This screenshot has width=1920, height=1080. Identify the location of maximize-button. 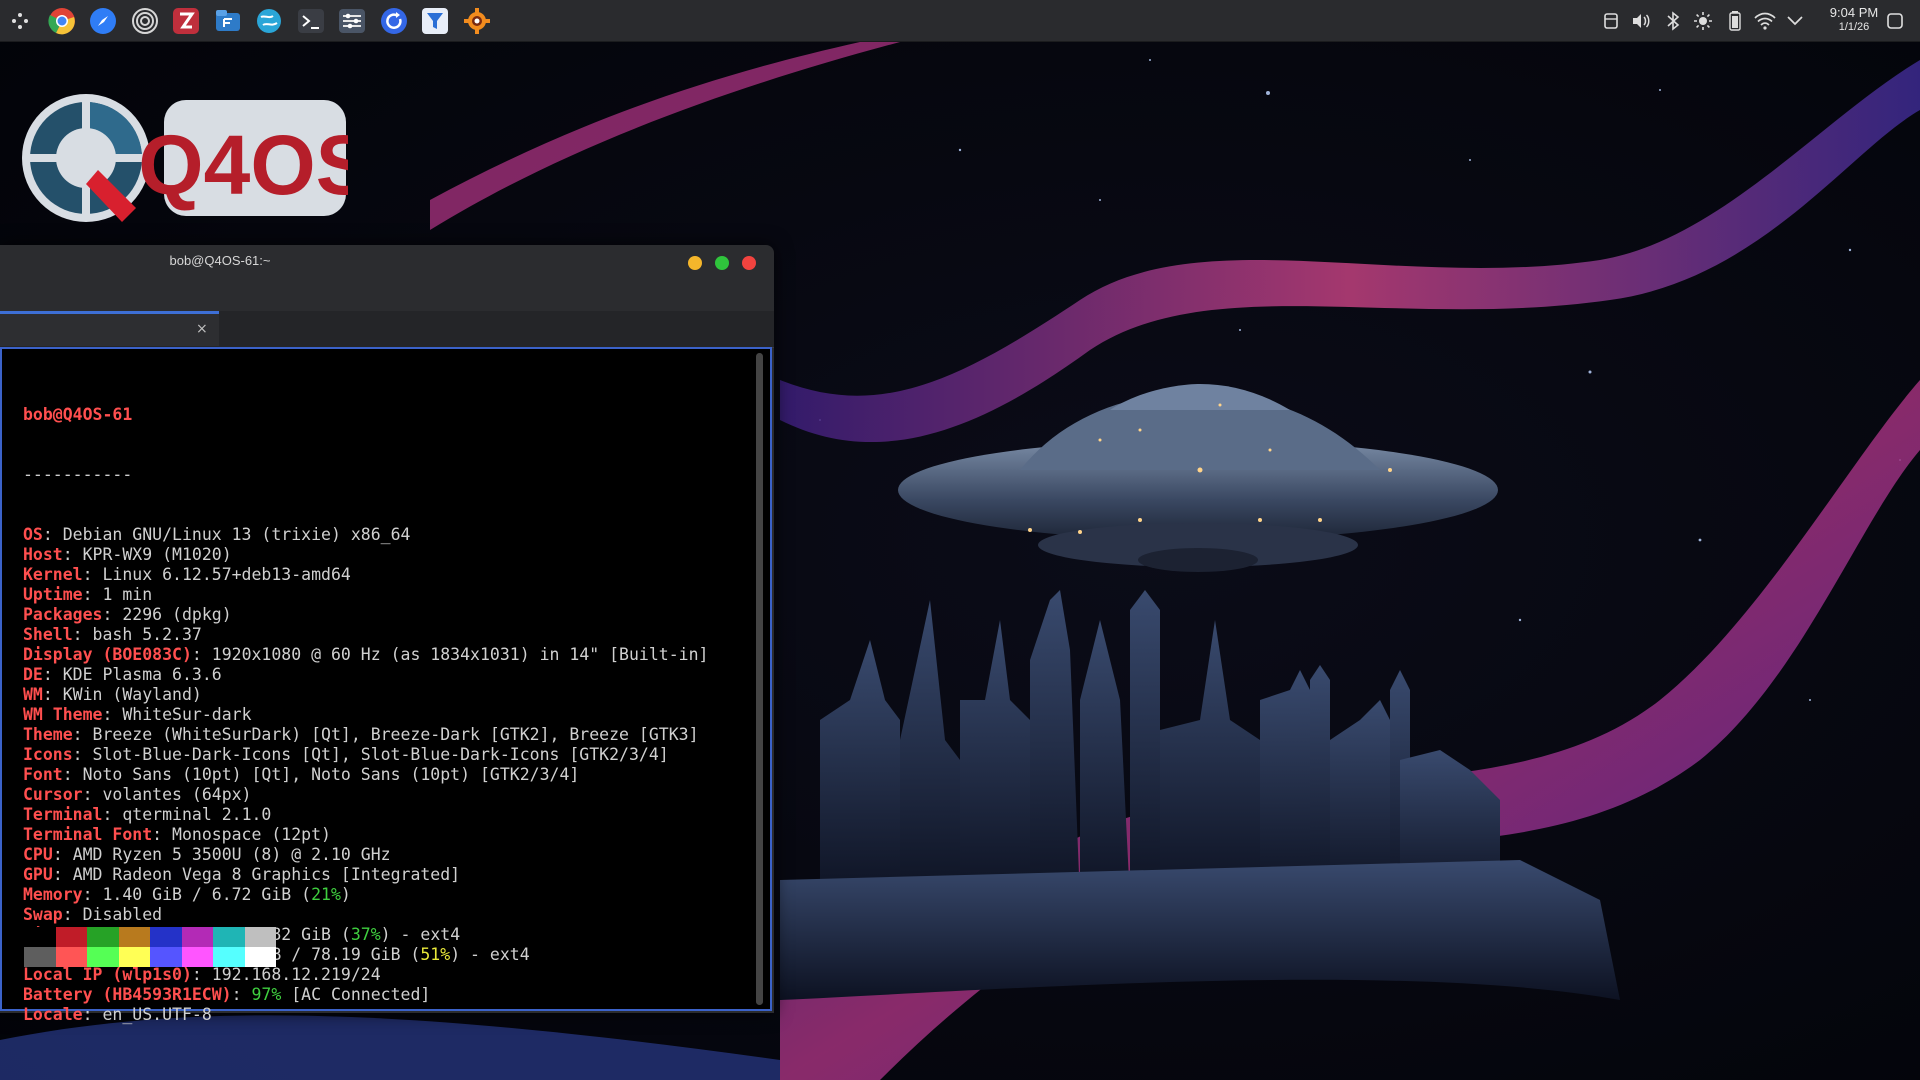
(722, 263).